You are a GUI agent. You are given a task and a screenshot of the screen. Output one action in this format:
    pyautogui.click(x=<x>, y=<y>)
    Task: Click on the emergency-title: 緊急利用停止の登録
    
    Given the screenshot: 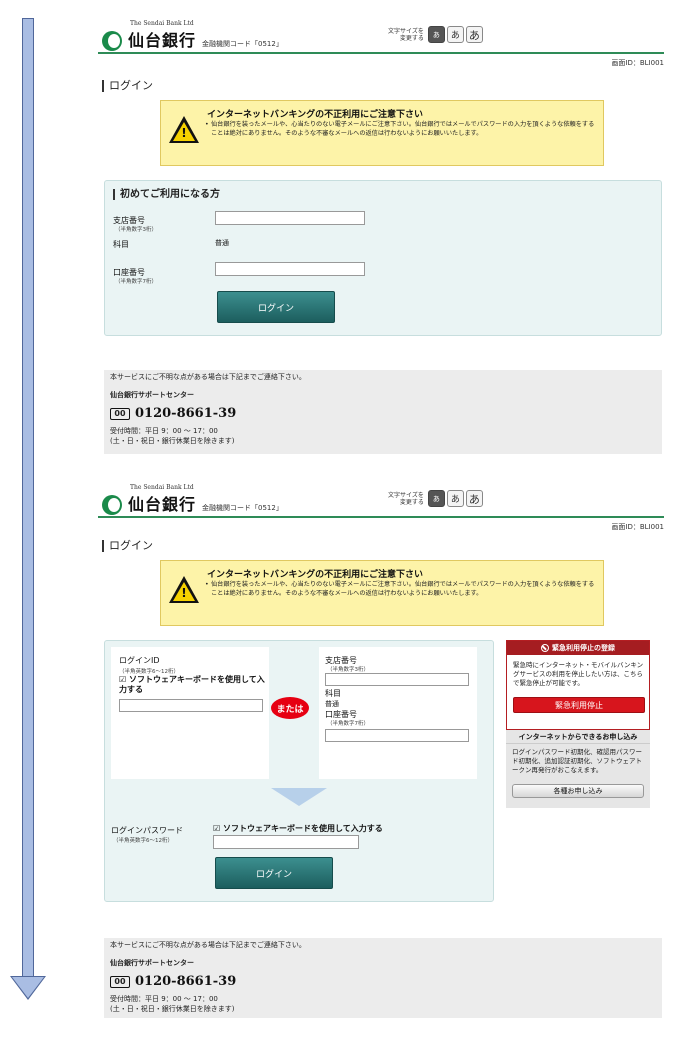 What is the action you would take?
    pyautogui.click(x=583, y=648)
    